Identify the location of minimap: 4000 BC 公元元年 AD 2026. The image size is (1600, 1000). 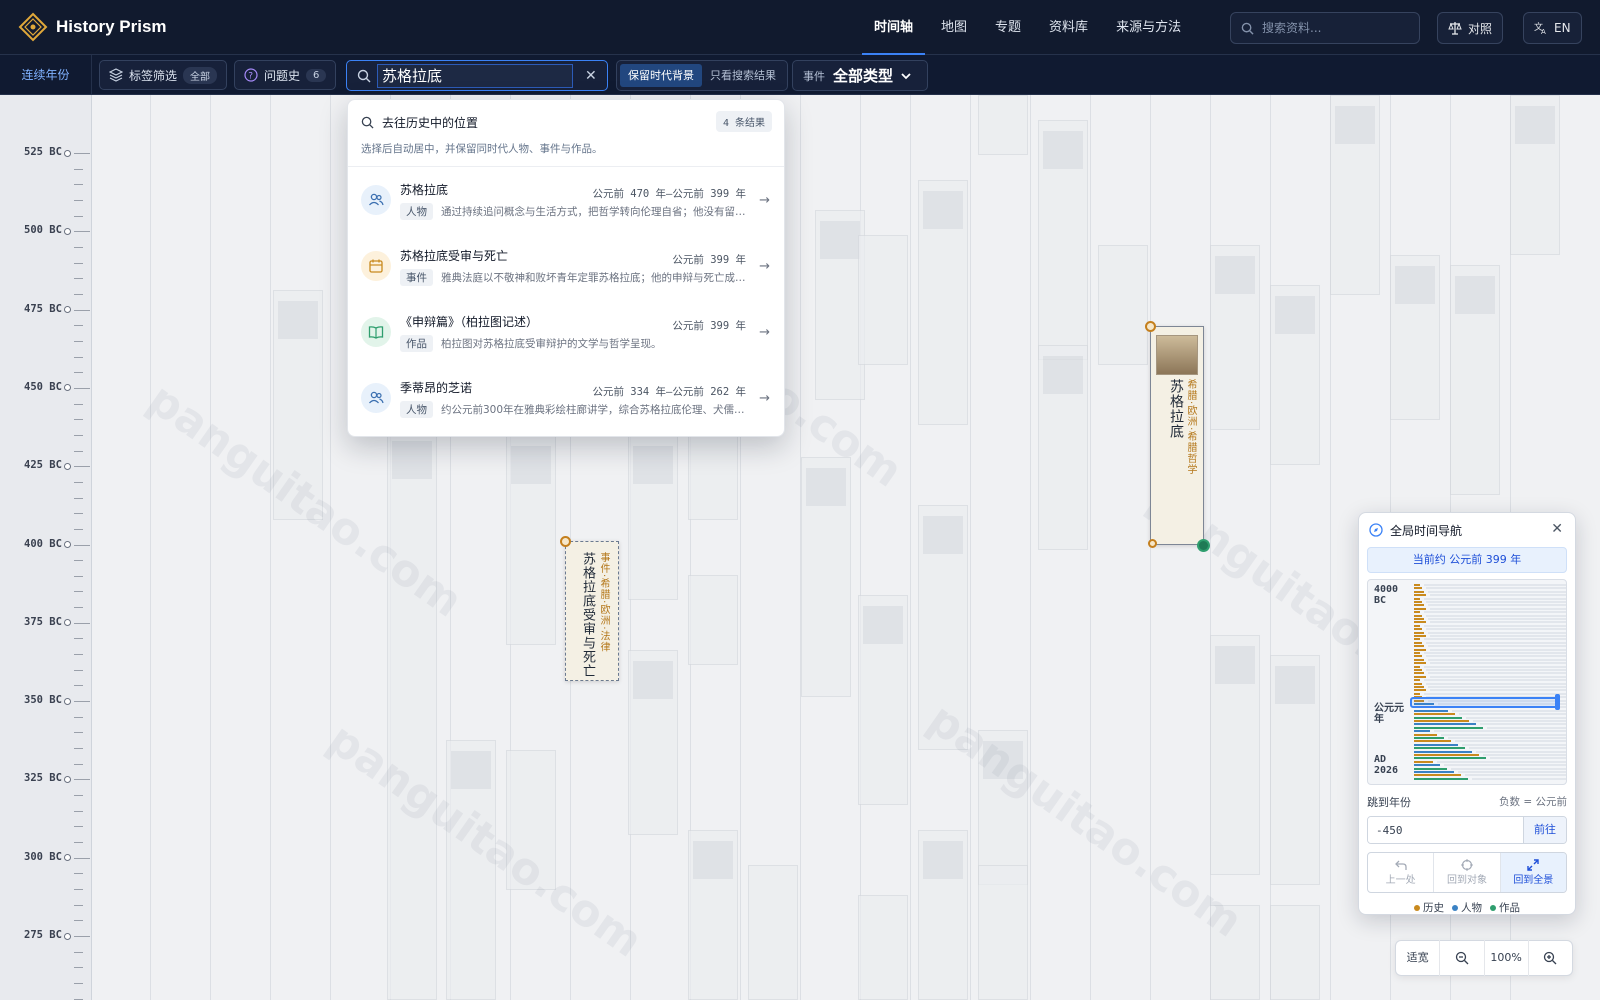
(1467, 682).